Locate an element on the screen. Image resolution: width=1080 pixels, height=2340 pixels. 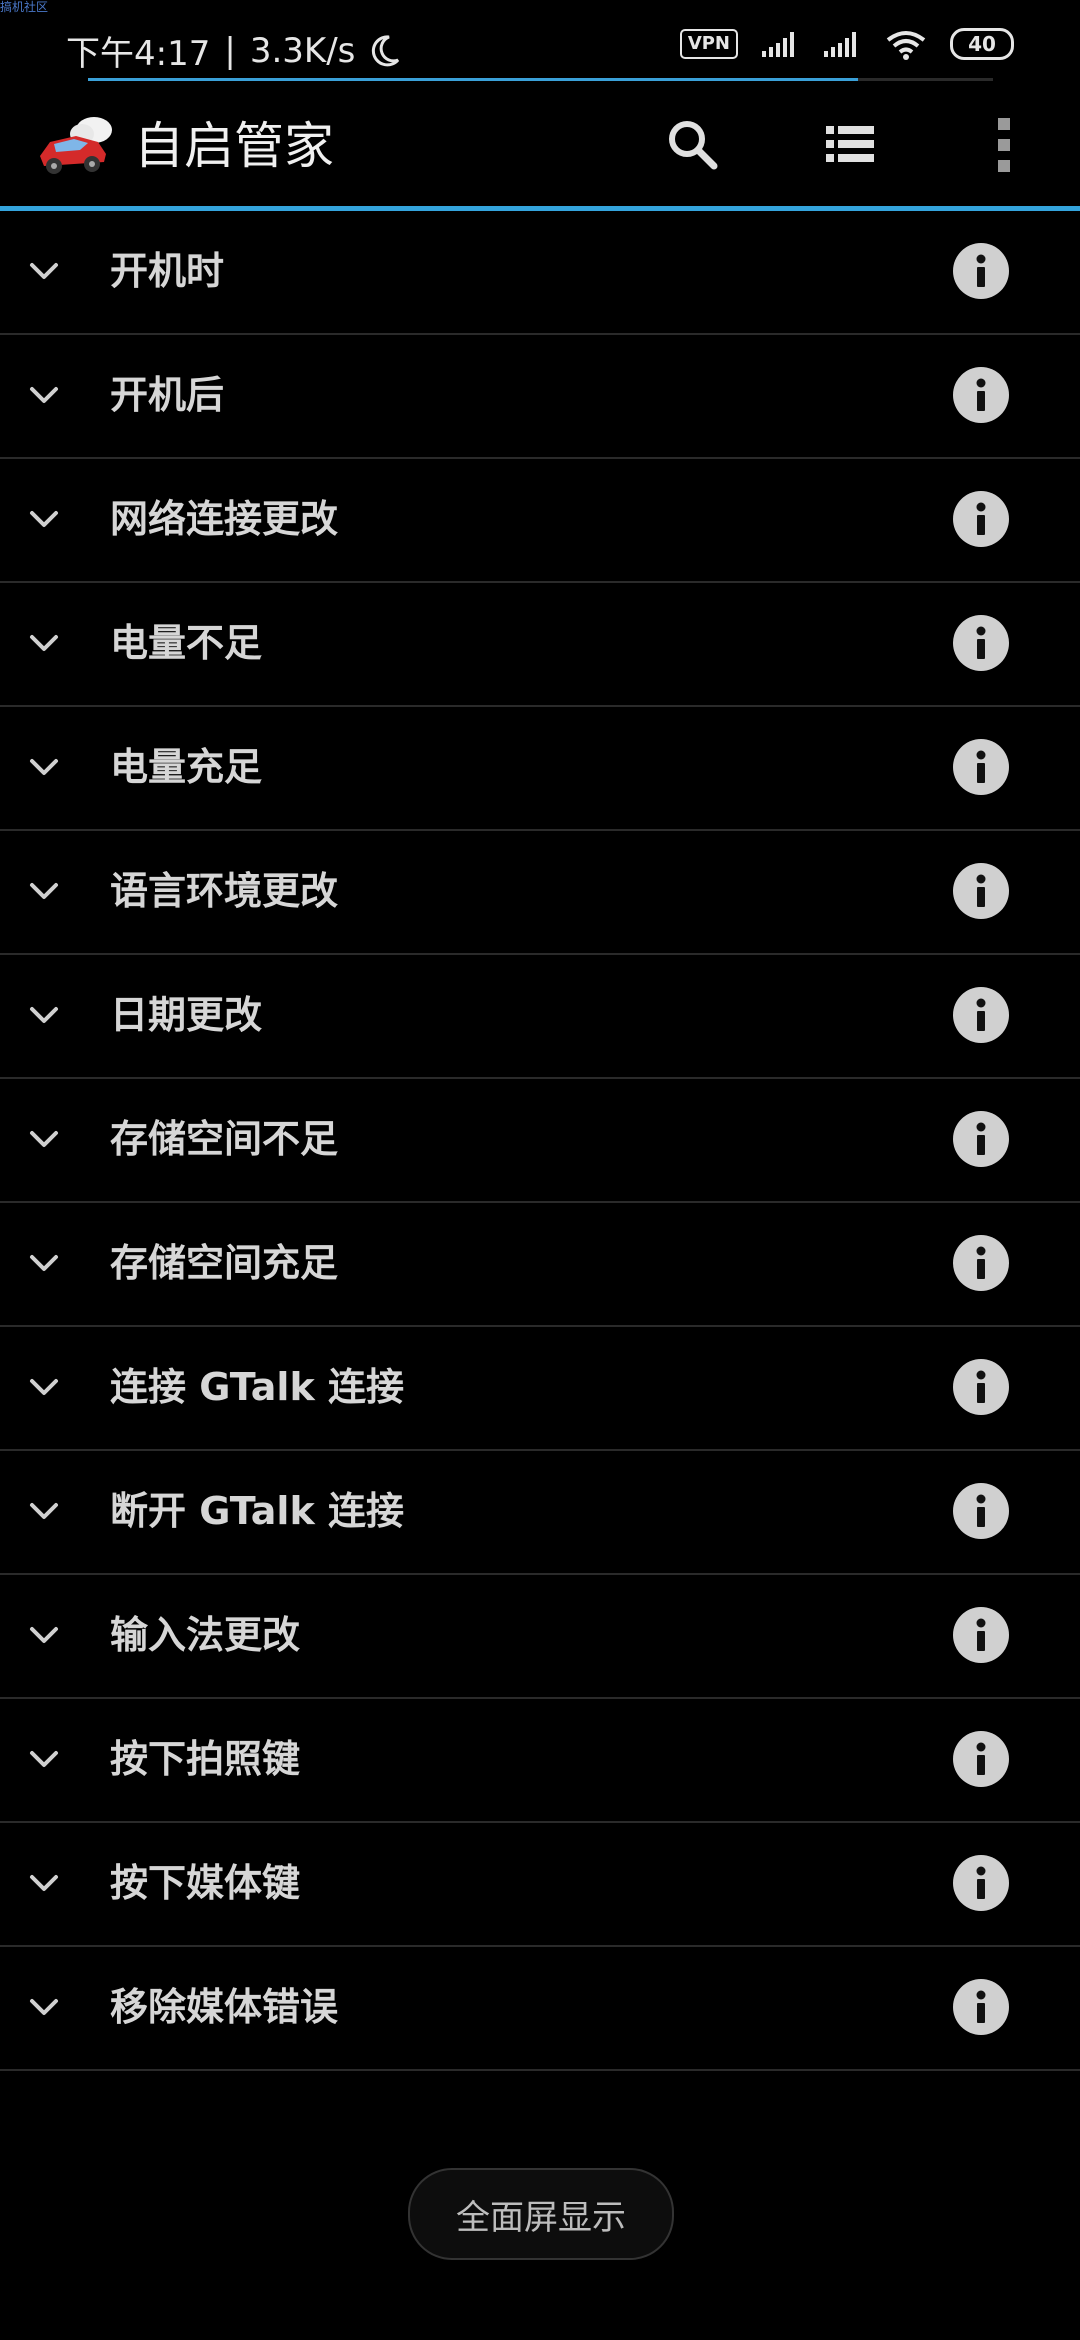
battery-icon: 40 is located at coordinates (982, 44).